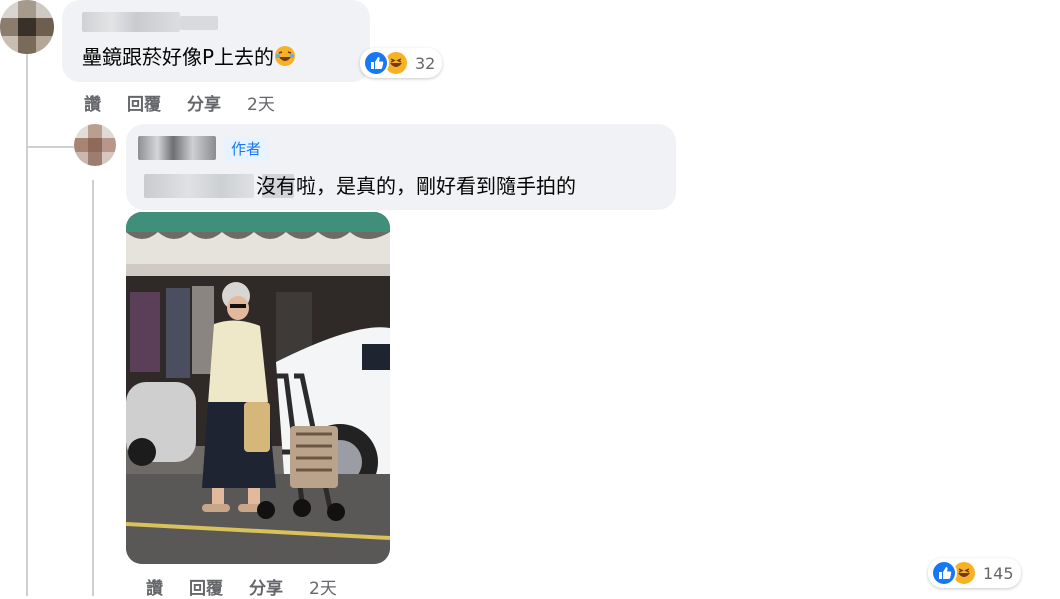 This screenshot has height=599, width=1060. I want to click on author-name-redacted, so click(177, 148).